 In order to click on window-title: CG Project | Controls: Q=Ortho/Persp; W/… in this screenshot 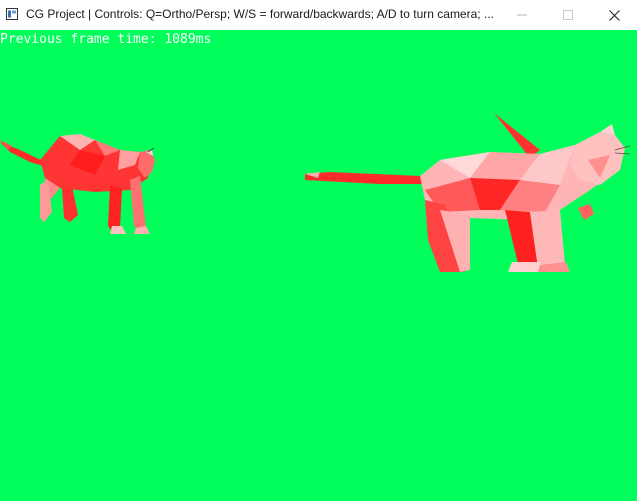, I will do `click(260, 14)`.